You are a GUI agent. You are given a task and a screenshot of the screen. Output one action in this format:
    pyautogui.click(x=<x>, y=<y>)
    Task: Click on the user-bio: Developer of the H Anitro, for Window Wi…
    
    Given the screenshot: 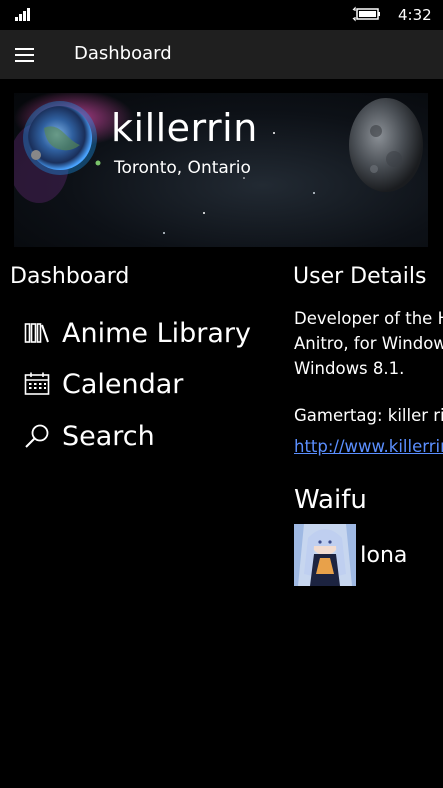 What is the action you would take?
    pyautogui.click(x=368, y=343)
    